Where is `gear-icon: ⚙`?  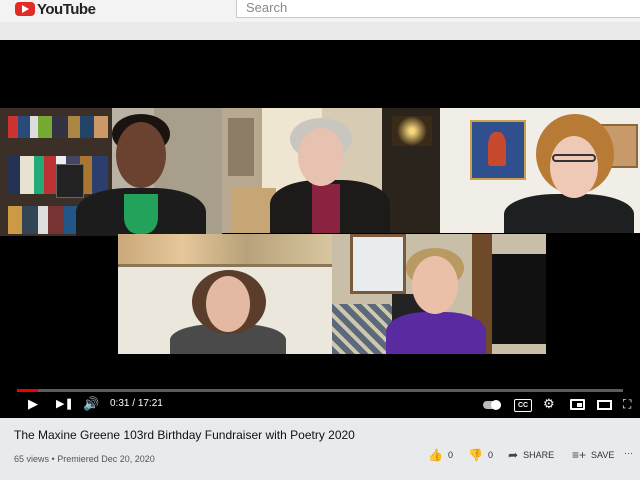
gear-icon: ⚙ is located at coordinates (549, 404).